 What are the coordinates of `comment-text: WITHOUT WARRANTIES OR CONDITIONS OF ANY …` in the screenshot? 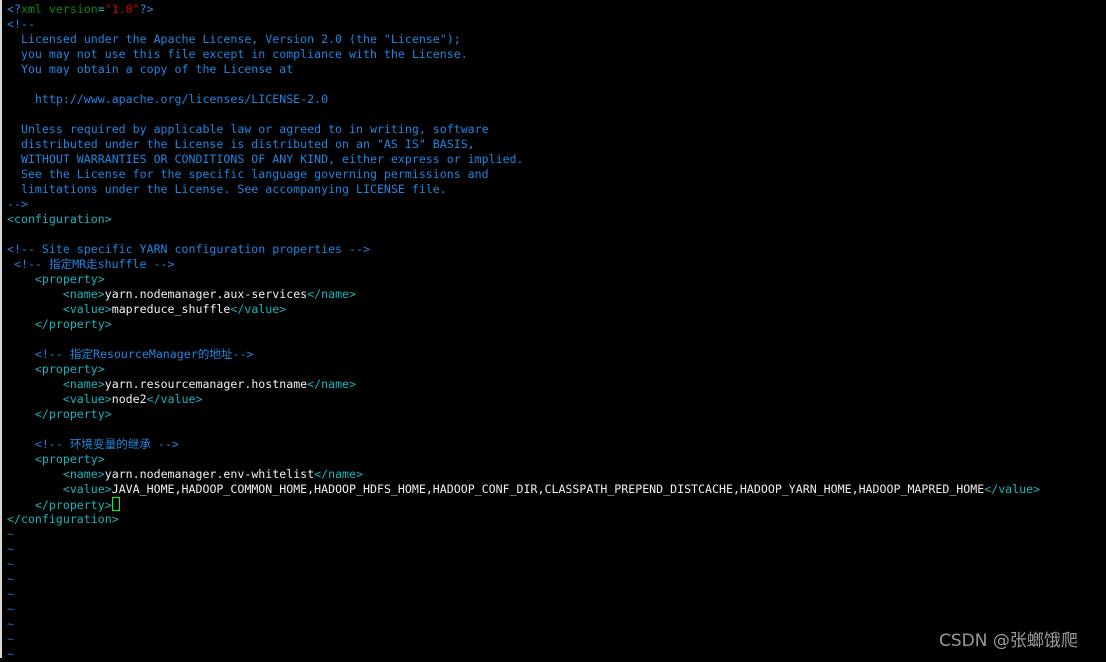 It's located at (265, 159).